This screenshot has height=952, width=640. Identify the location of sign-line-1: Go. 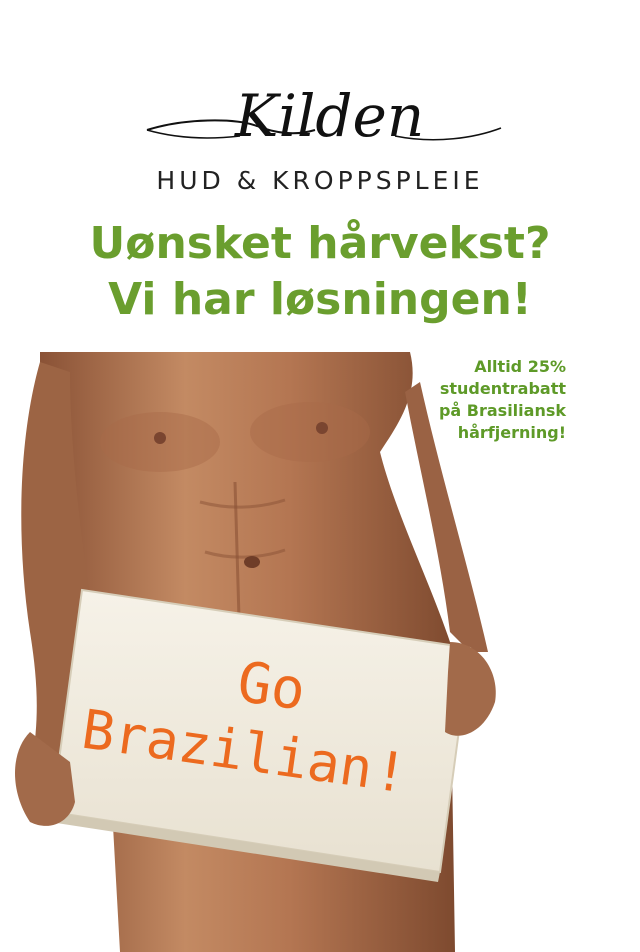
(272, 687).